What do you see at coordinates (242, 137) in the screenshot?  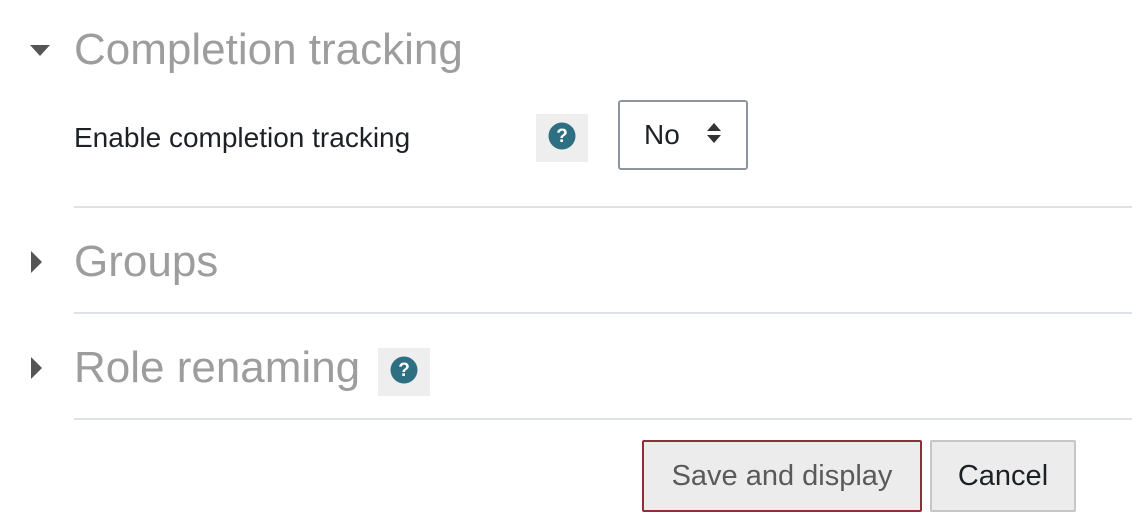 I see `enable-completion-tracking-label: Enable completion tracking` at bounding box center [242, 137].